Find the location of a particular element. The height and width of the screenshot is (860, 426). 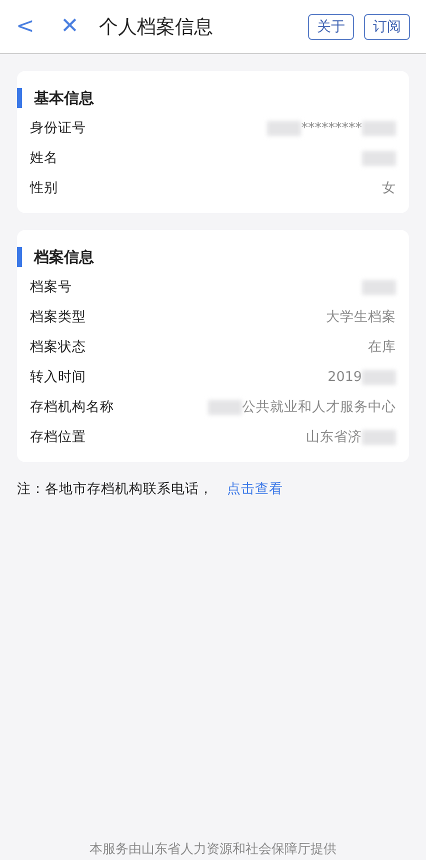

field-label: 档案状态 is located at coordinates (58, 347).